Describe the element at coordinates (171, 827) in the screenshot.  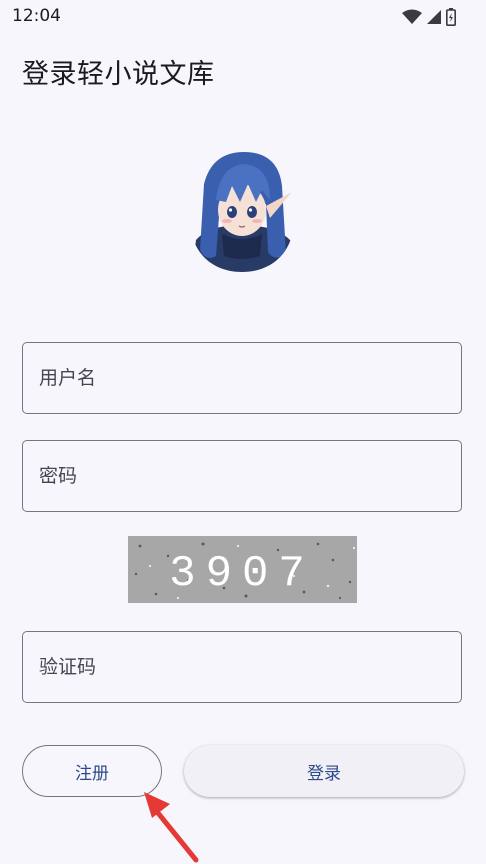
I see `annotation-arrow-icon` at that location.